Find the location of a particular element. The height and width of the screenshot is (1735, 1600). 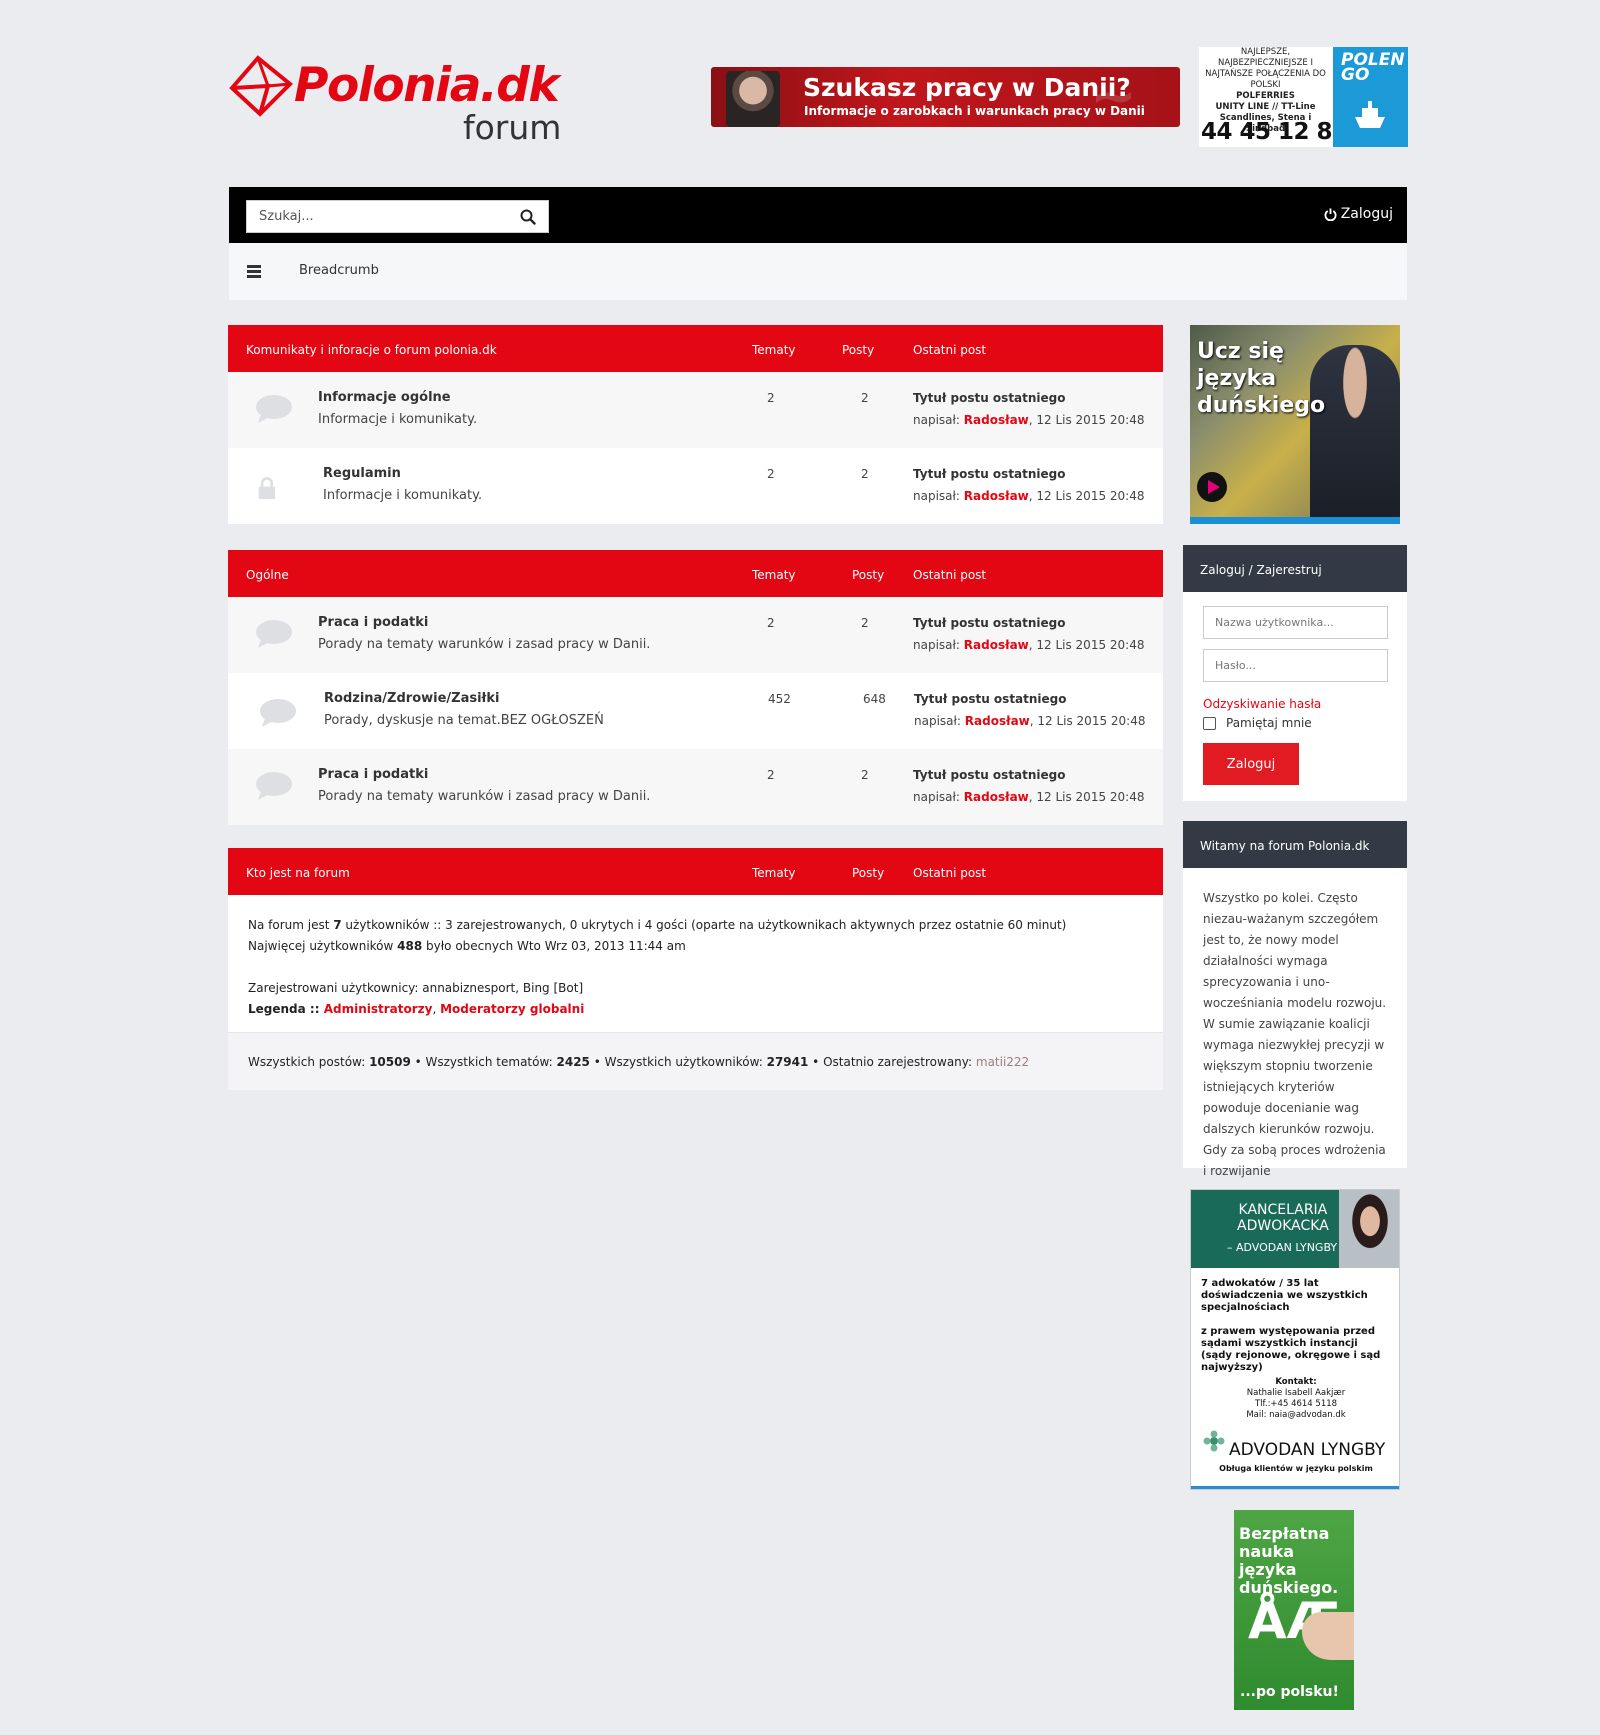

search-icon is located at coordinates (528, 217).